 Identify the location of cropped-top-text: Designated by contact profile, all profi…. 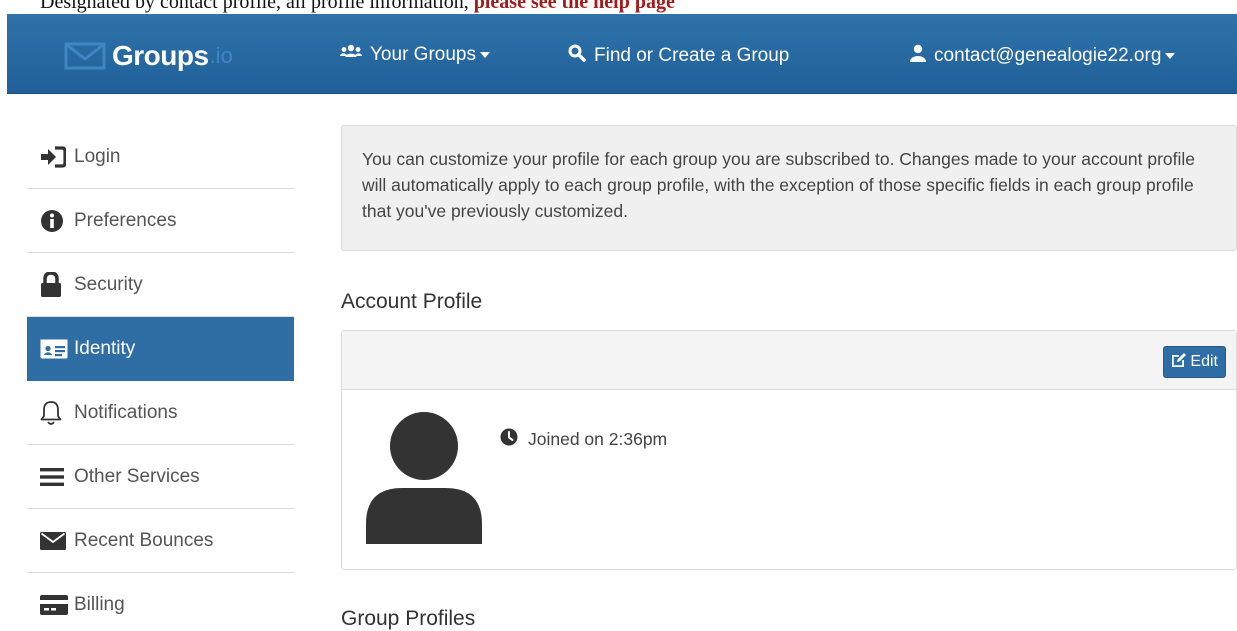
(618, 7).